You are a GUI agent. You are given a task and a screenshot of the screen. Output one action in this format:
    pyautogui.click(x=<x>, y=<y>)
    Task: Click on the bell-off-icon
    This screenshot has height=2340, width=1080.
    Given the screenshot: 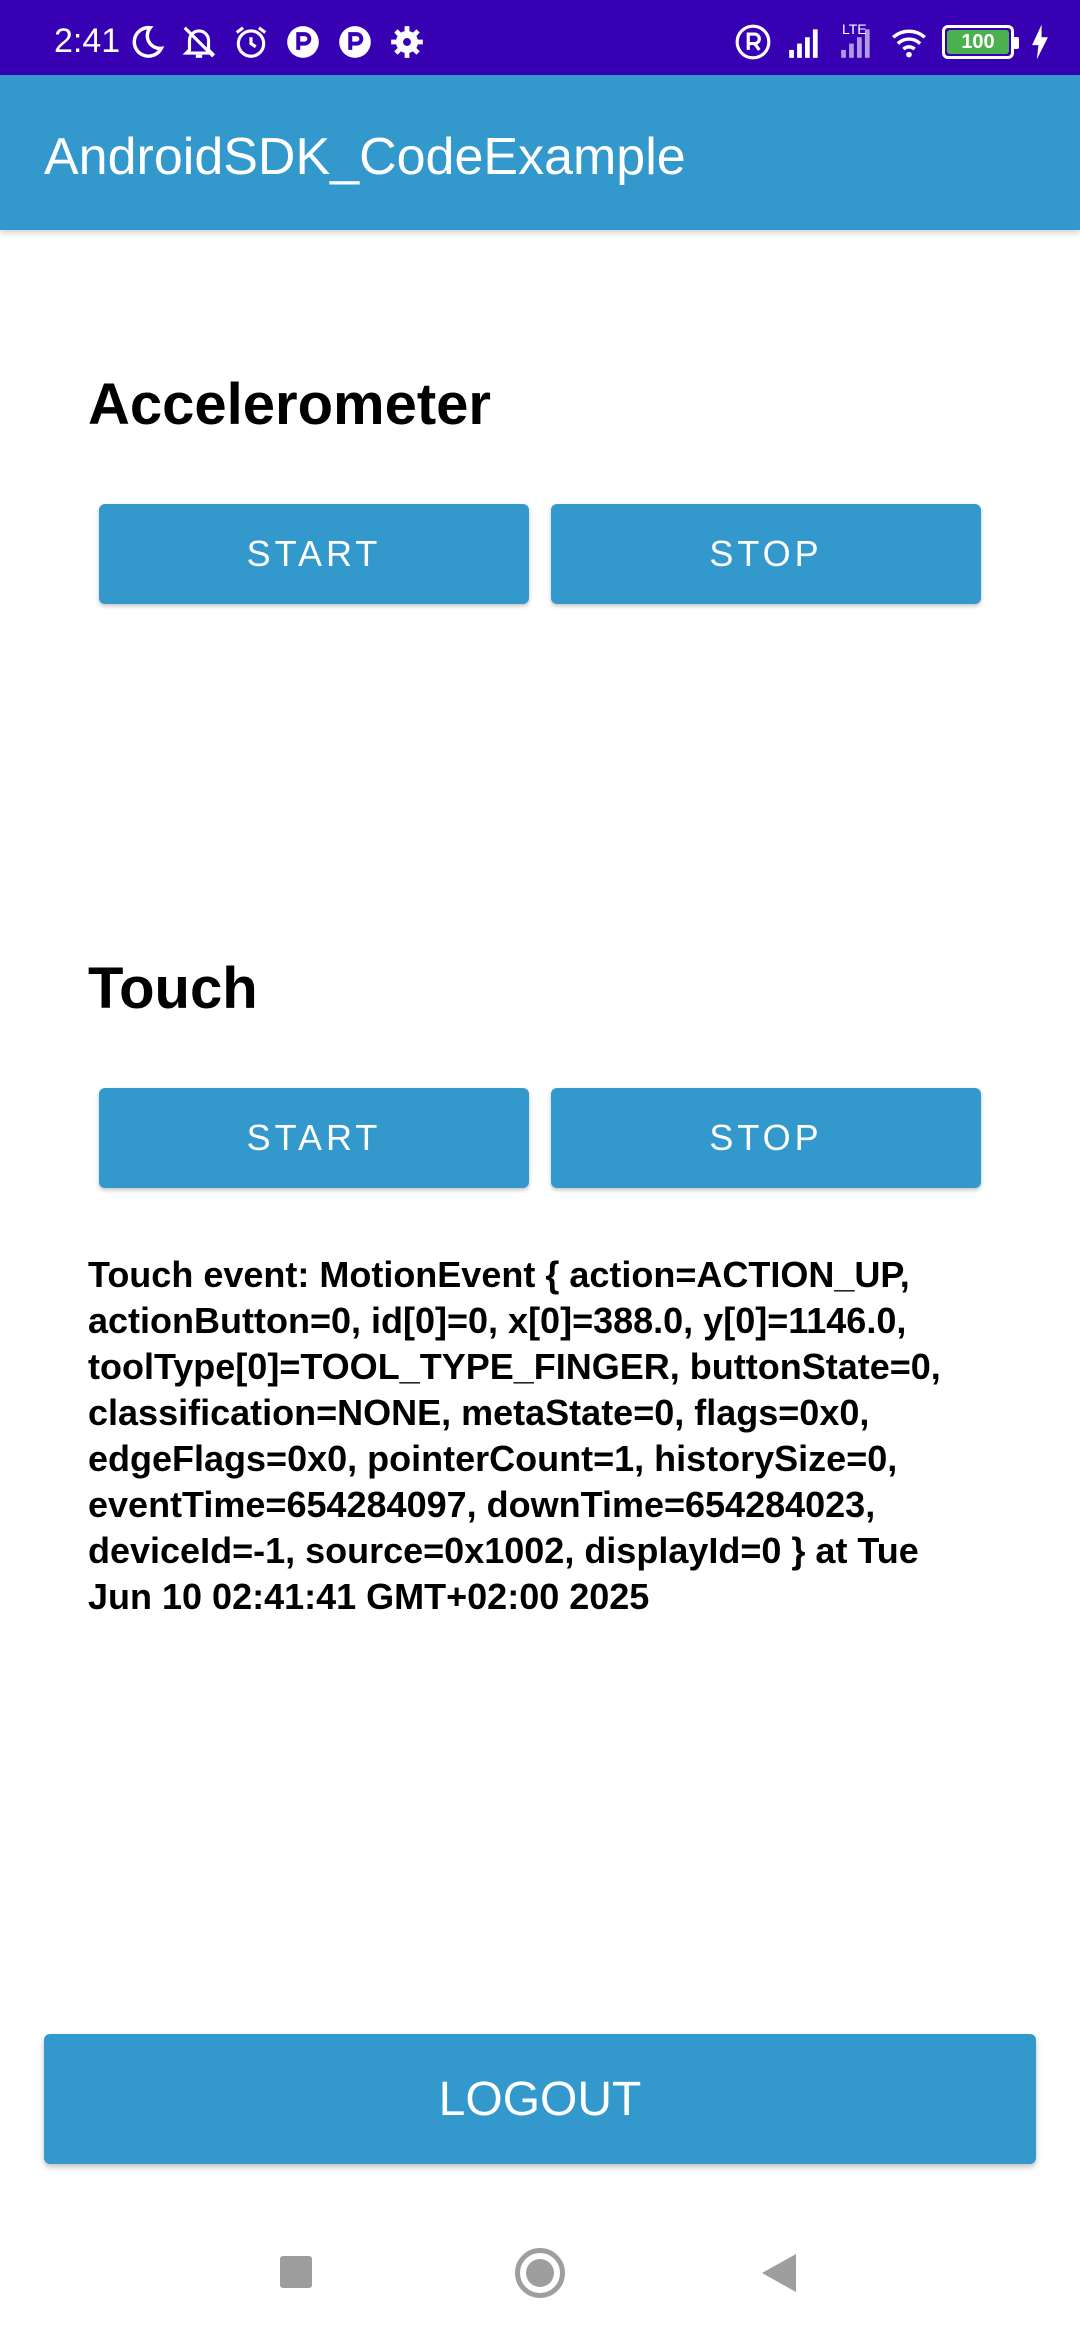 What is the action you would take?
    pyautogui.click(x=199, y=42)
    